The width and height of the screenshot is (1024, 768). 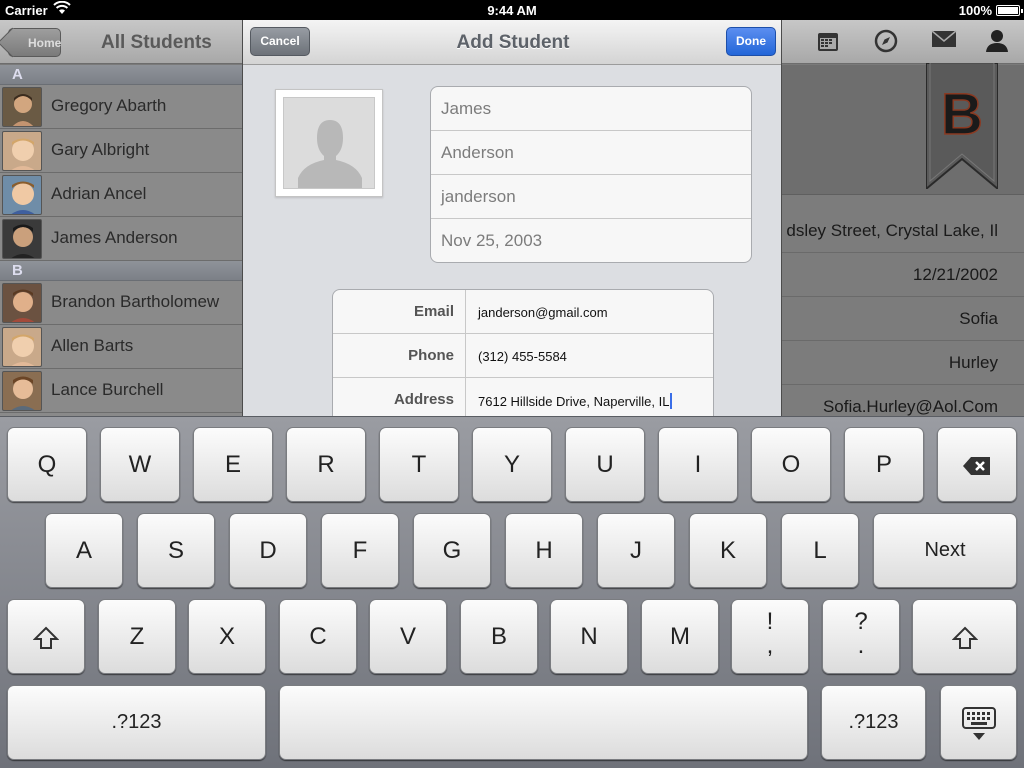 What do you see at coordinates (591, 109) in the screenshot?
I see `first-name-field: James` at bounding box center [591, 109].